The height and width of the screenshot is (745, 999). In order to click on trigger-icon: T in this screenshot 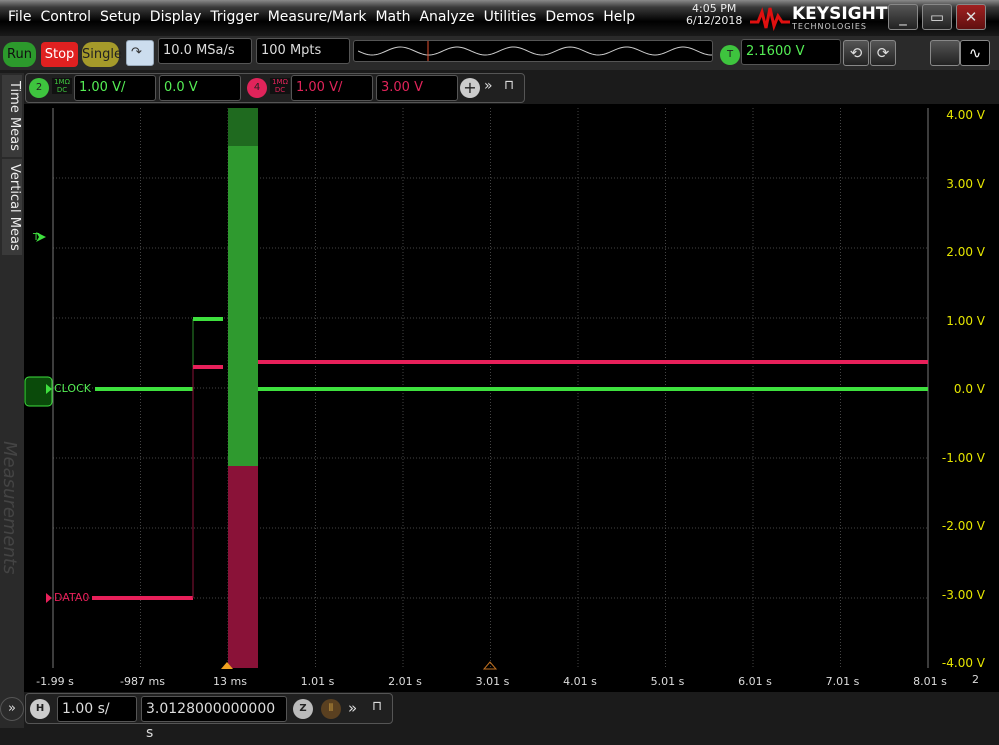, I will do `click(730, 55)`.